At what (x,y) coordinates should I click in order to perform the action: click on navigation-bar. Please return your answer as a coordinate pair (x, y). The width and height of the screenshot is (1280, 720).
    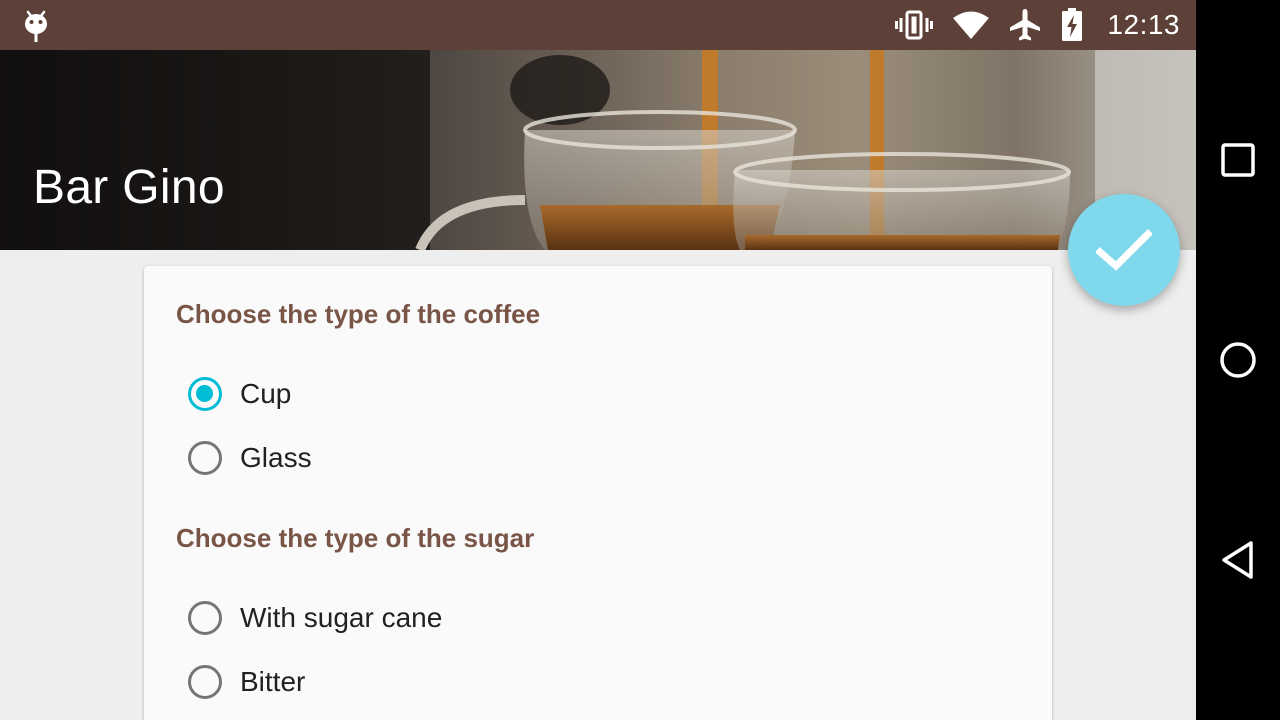
    Looking at the image, I should click on (1238, 360).